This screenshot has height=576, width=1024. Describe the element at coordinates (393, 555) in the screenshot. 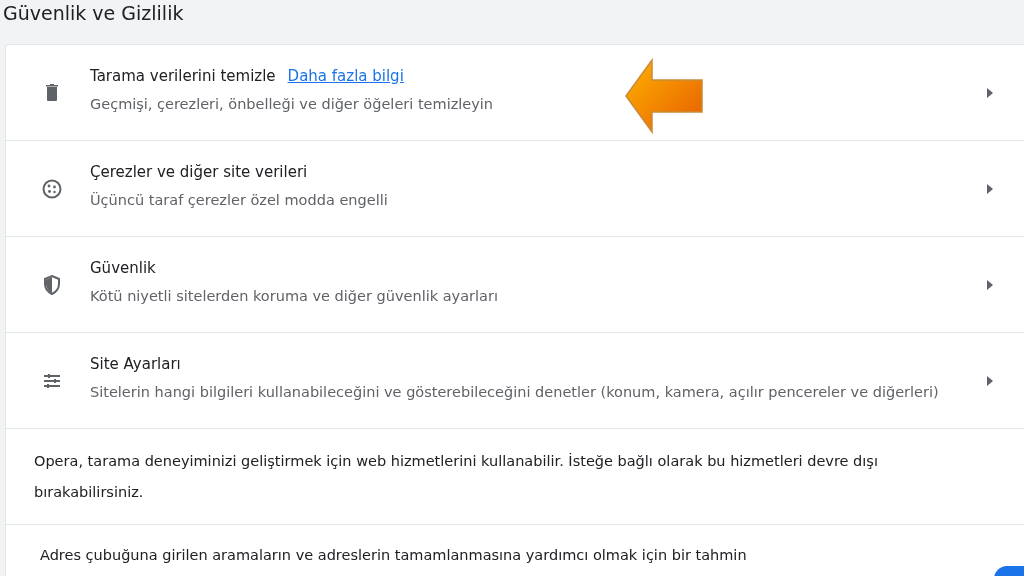

I see `setting-label: Adres çubuğuna girilen aramaların ve adreslerin tamamlanmasına yardımcı olmak için bir tahmin` at that location.